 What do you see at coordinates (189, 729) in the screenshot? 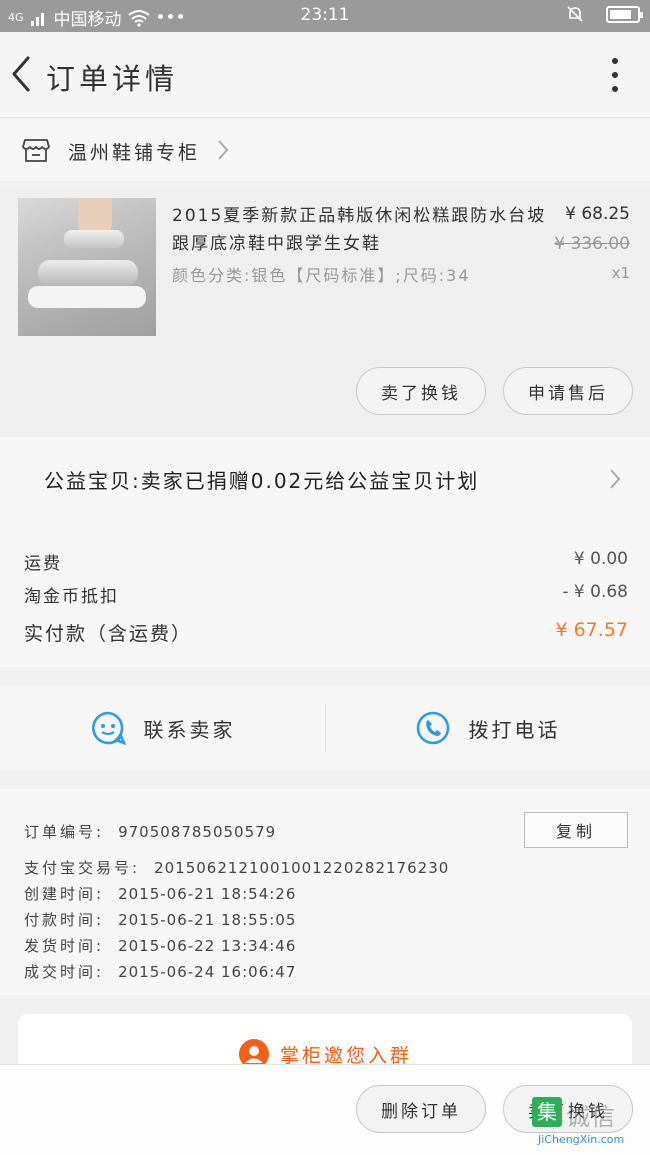
I see `contact-seller-label: 联系卖家` at bounding box center [189, 729].